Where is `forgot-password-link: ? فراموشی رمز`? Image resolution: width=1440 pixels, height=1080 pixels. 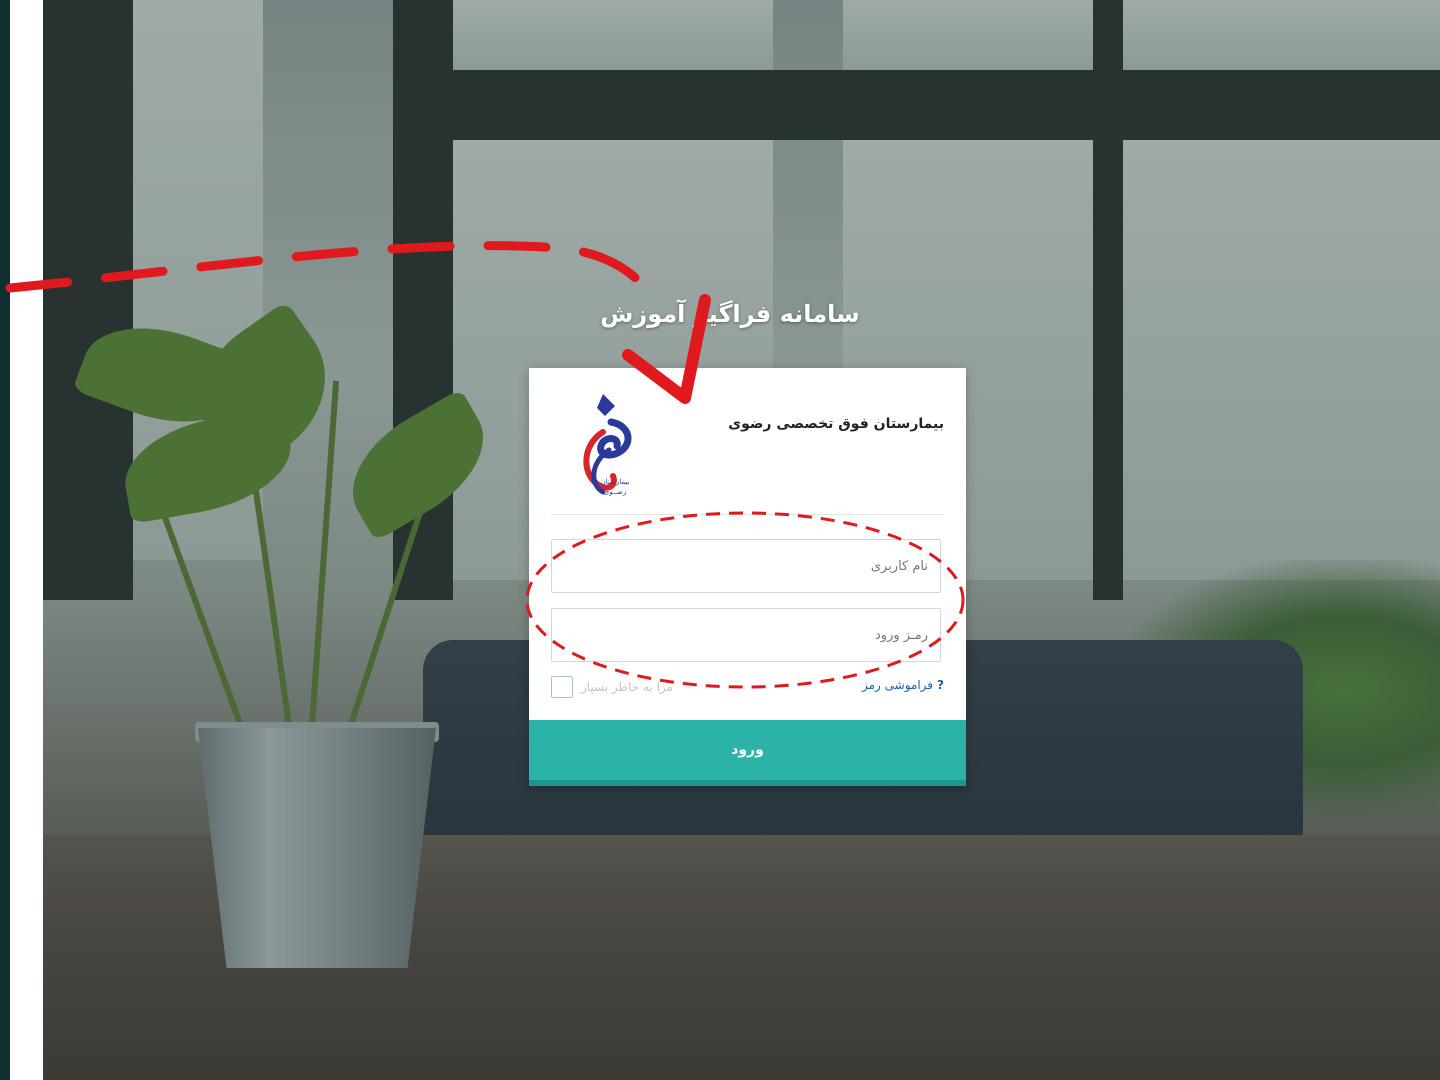
forgot-password-link: ? فراموشی رمز is located at coordinates (903, 685).